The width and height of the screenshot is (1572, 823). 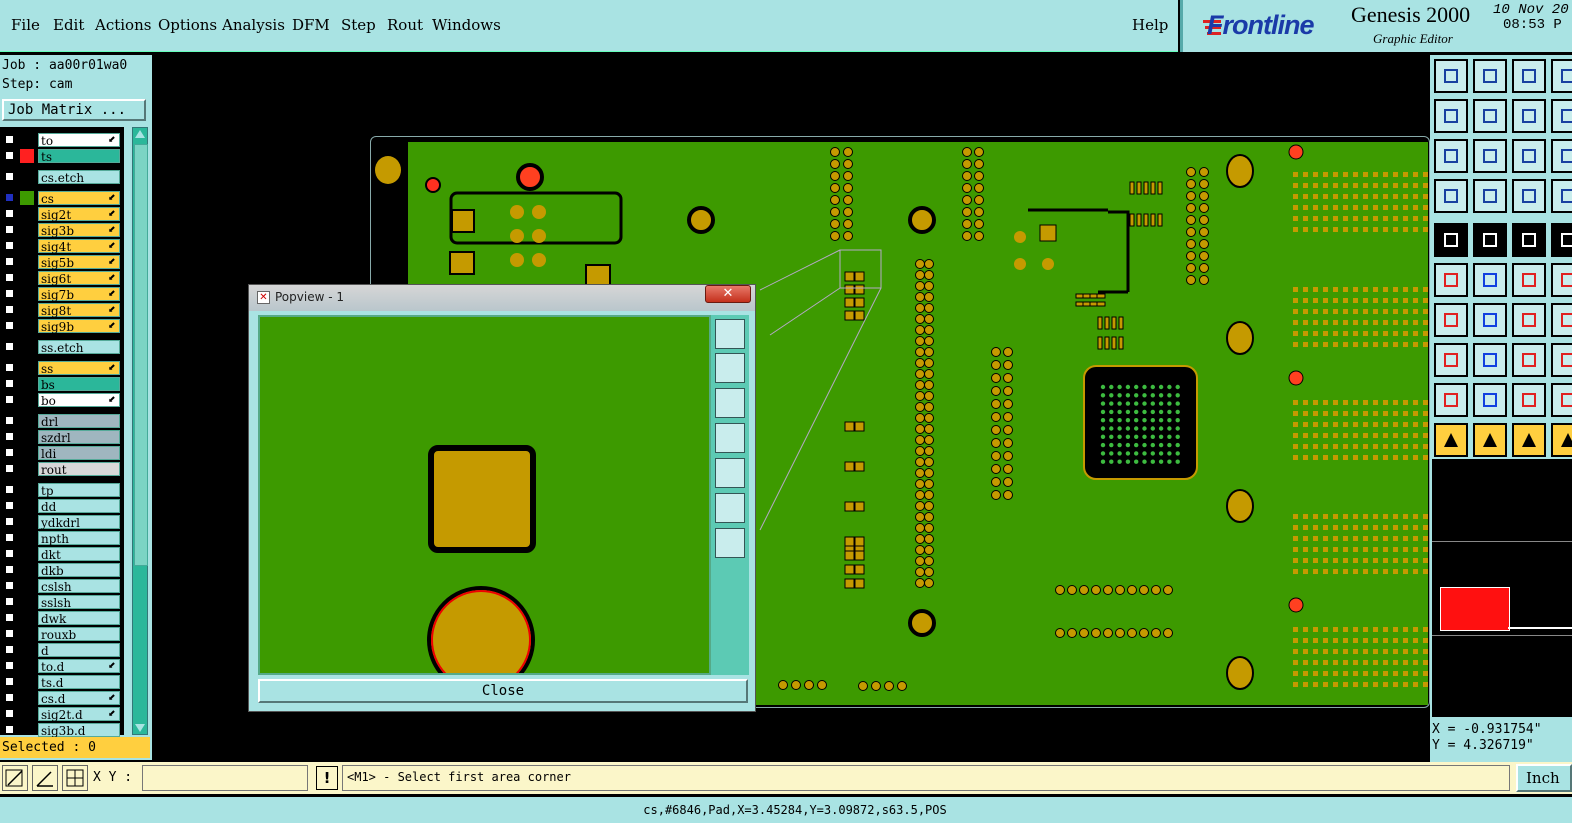 I want to click on menu-edit: Edit, so click(x=68, y=25).